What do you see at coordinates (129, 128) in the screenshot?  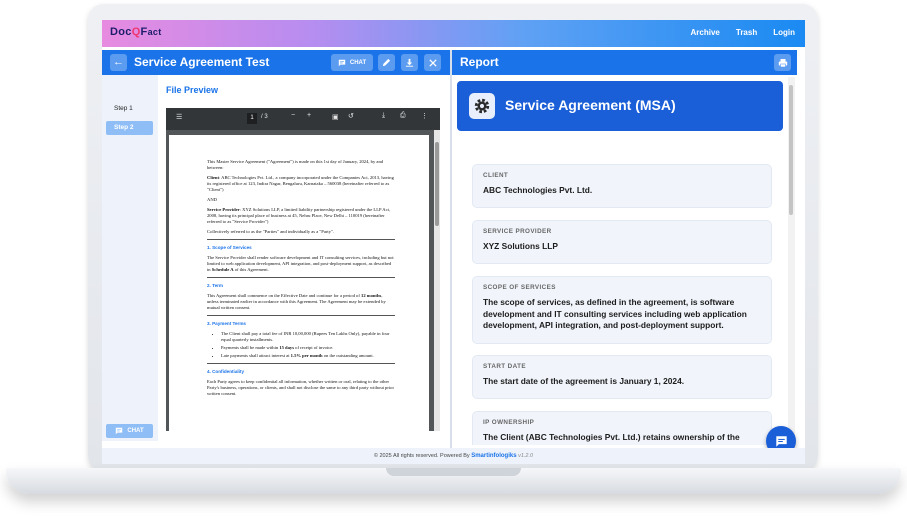 I see `step-2: Step 2` at bounding box center [129, 128].